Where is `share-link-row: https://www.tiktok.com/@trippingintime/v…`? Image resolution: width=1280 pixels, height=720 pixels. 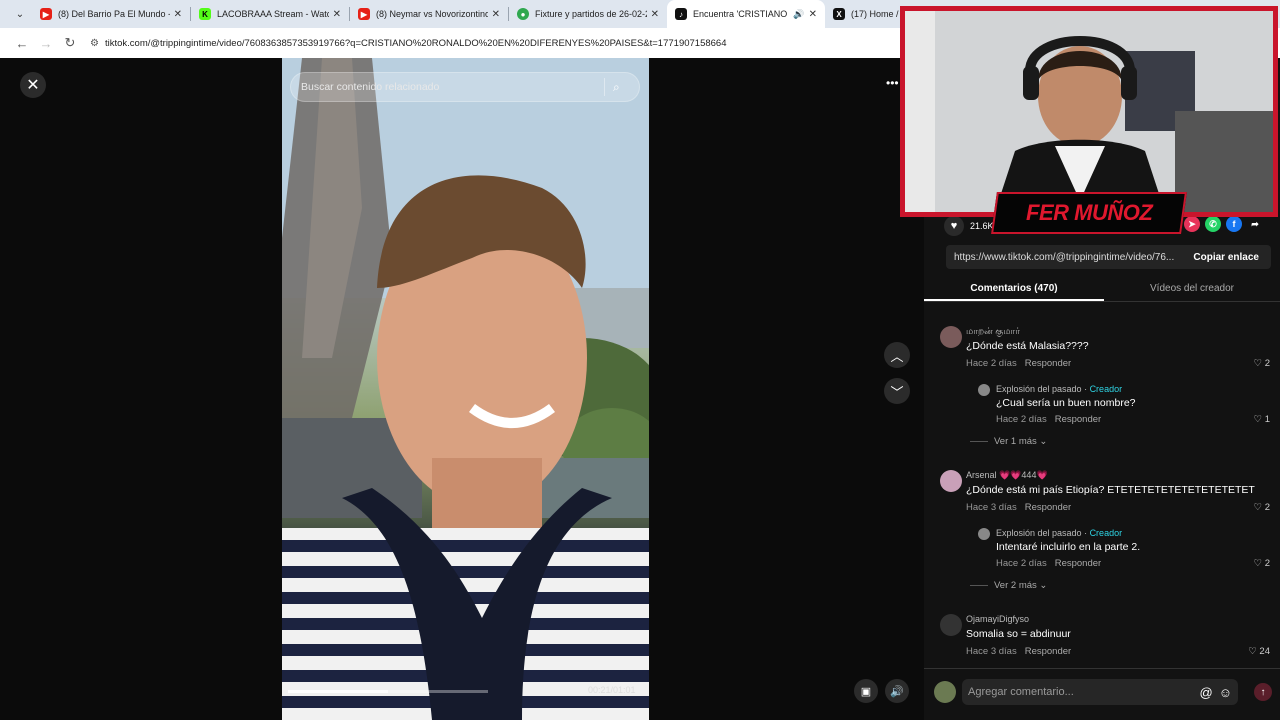
share-link-row: https://www.tiktok.com/@trippingintime/v… is located at coordinates (1108, 257).